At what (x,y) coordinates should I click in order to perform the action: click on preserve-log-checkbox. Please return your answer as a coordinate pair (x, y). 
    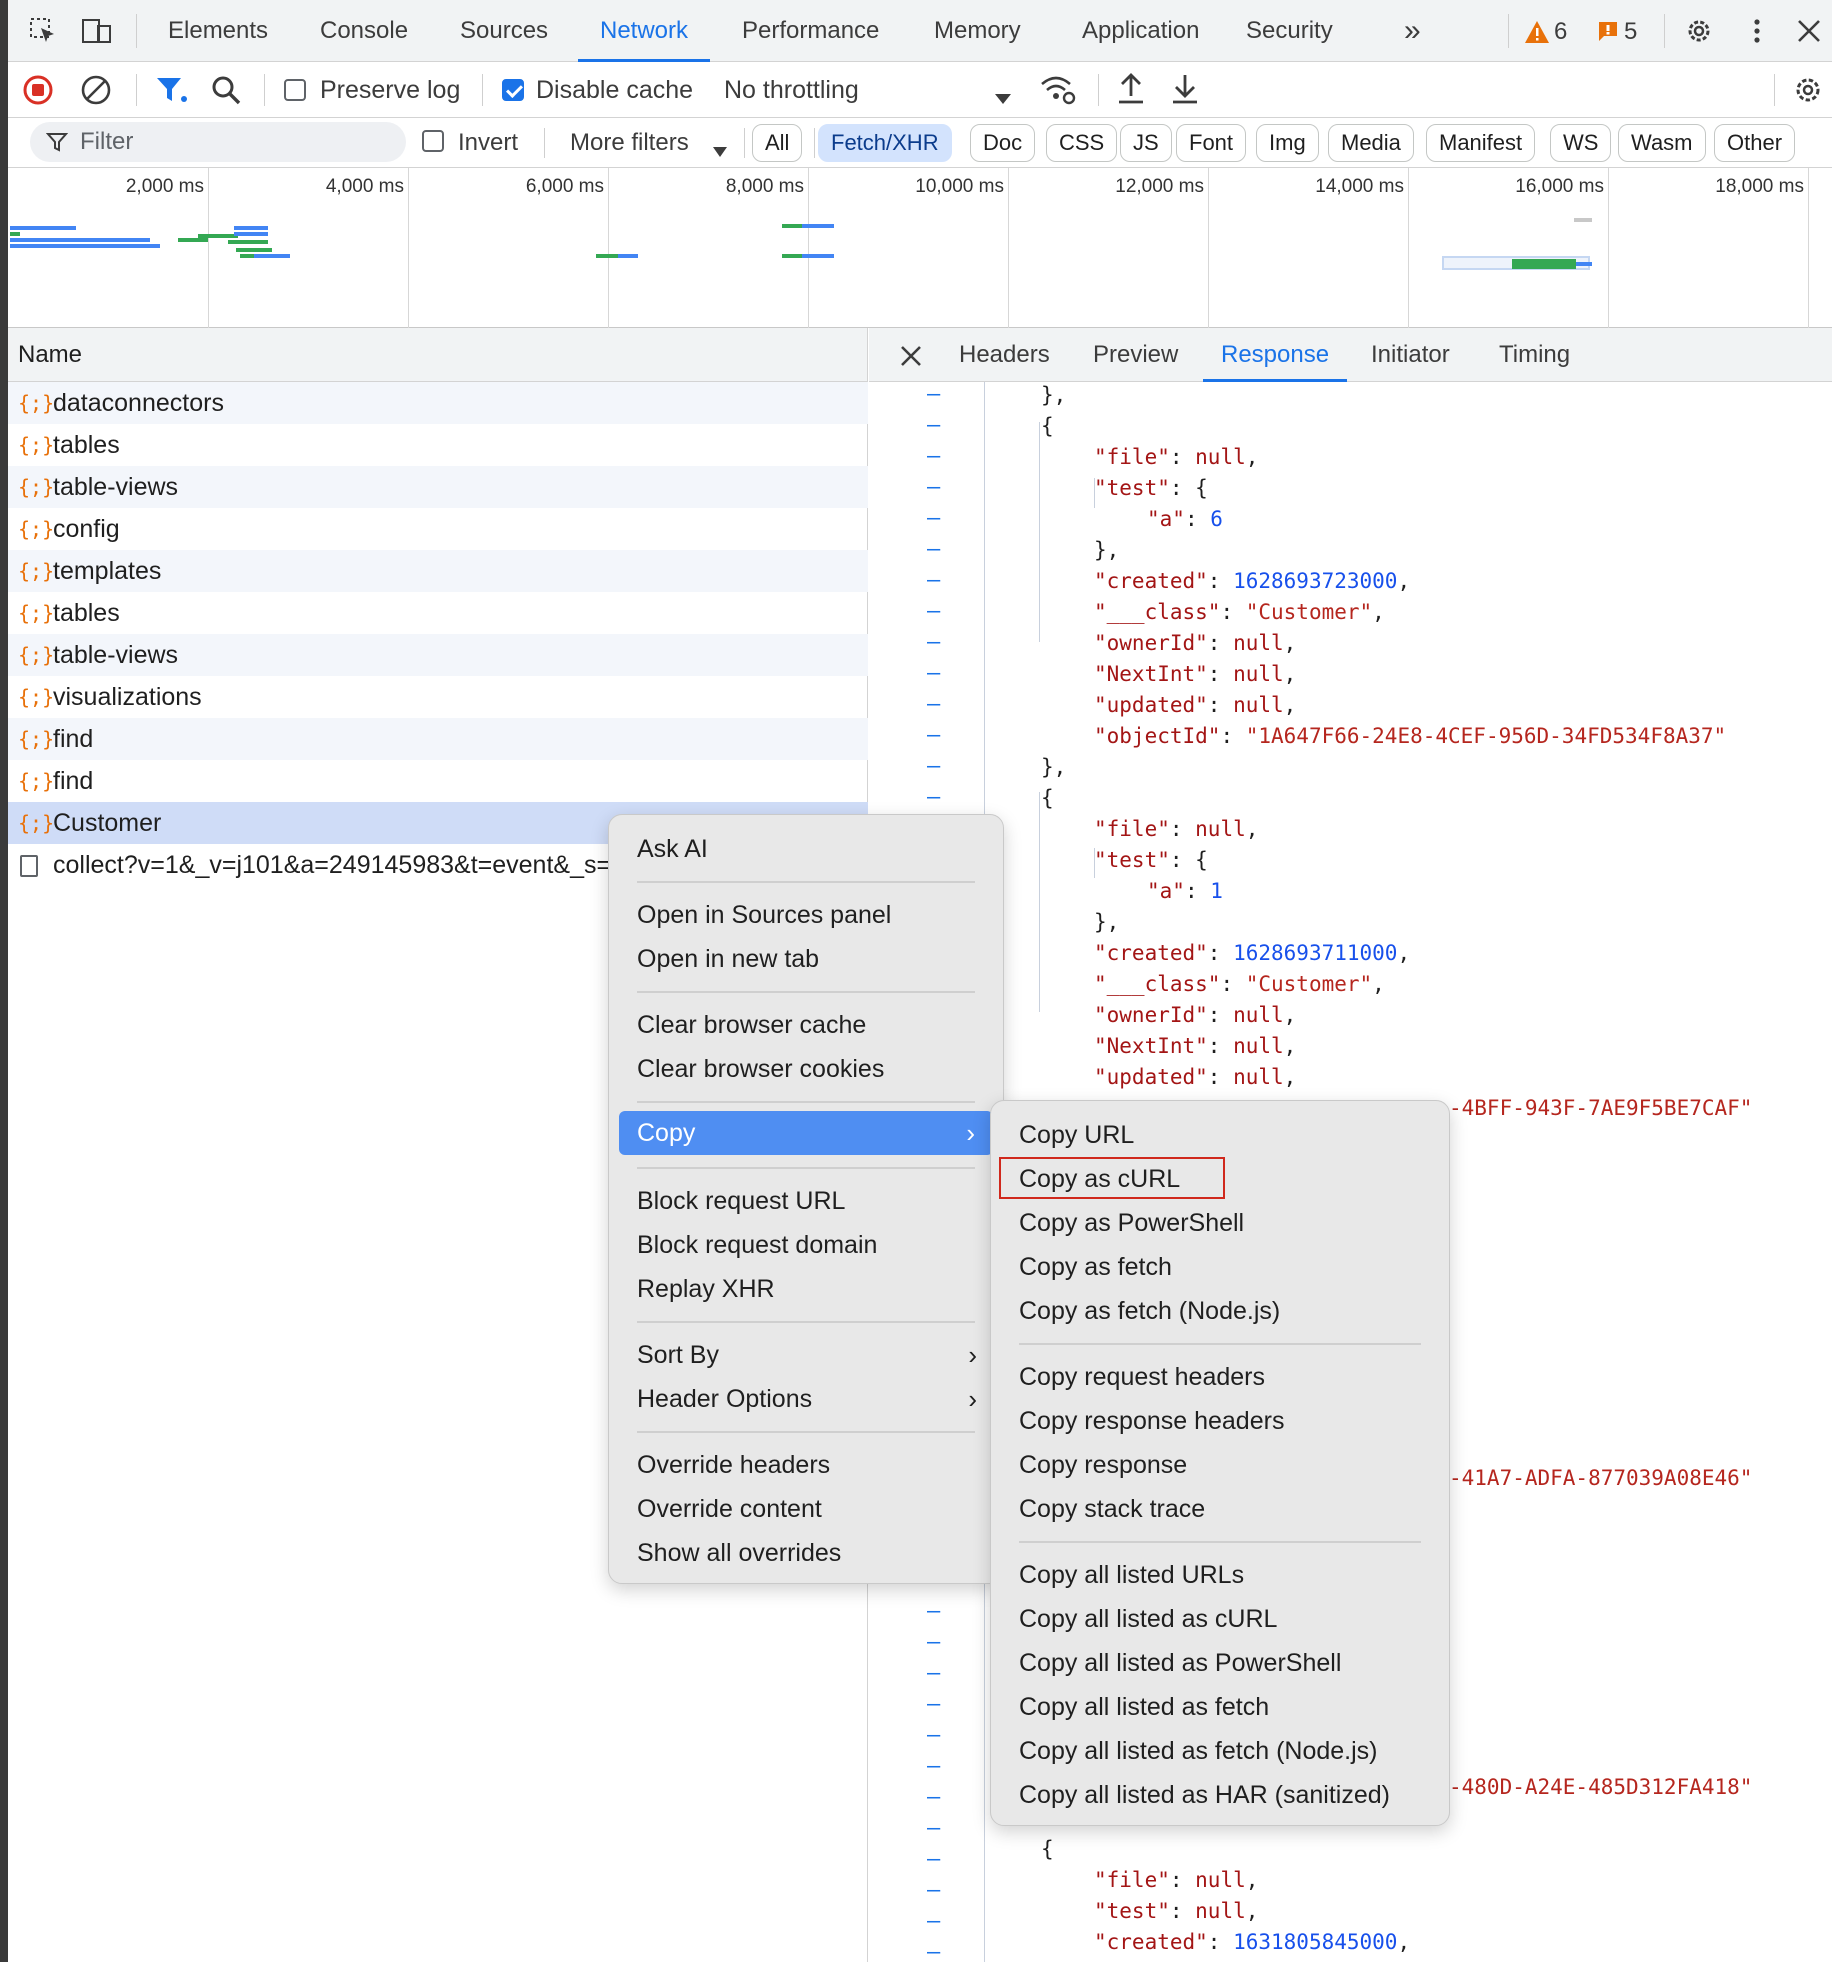
    Looking at the image, I should click on (295, 90).